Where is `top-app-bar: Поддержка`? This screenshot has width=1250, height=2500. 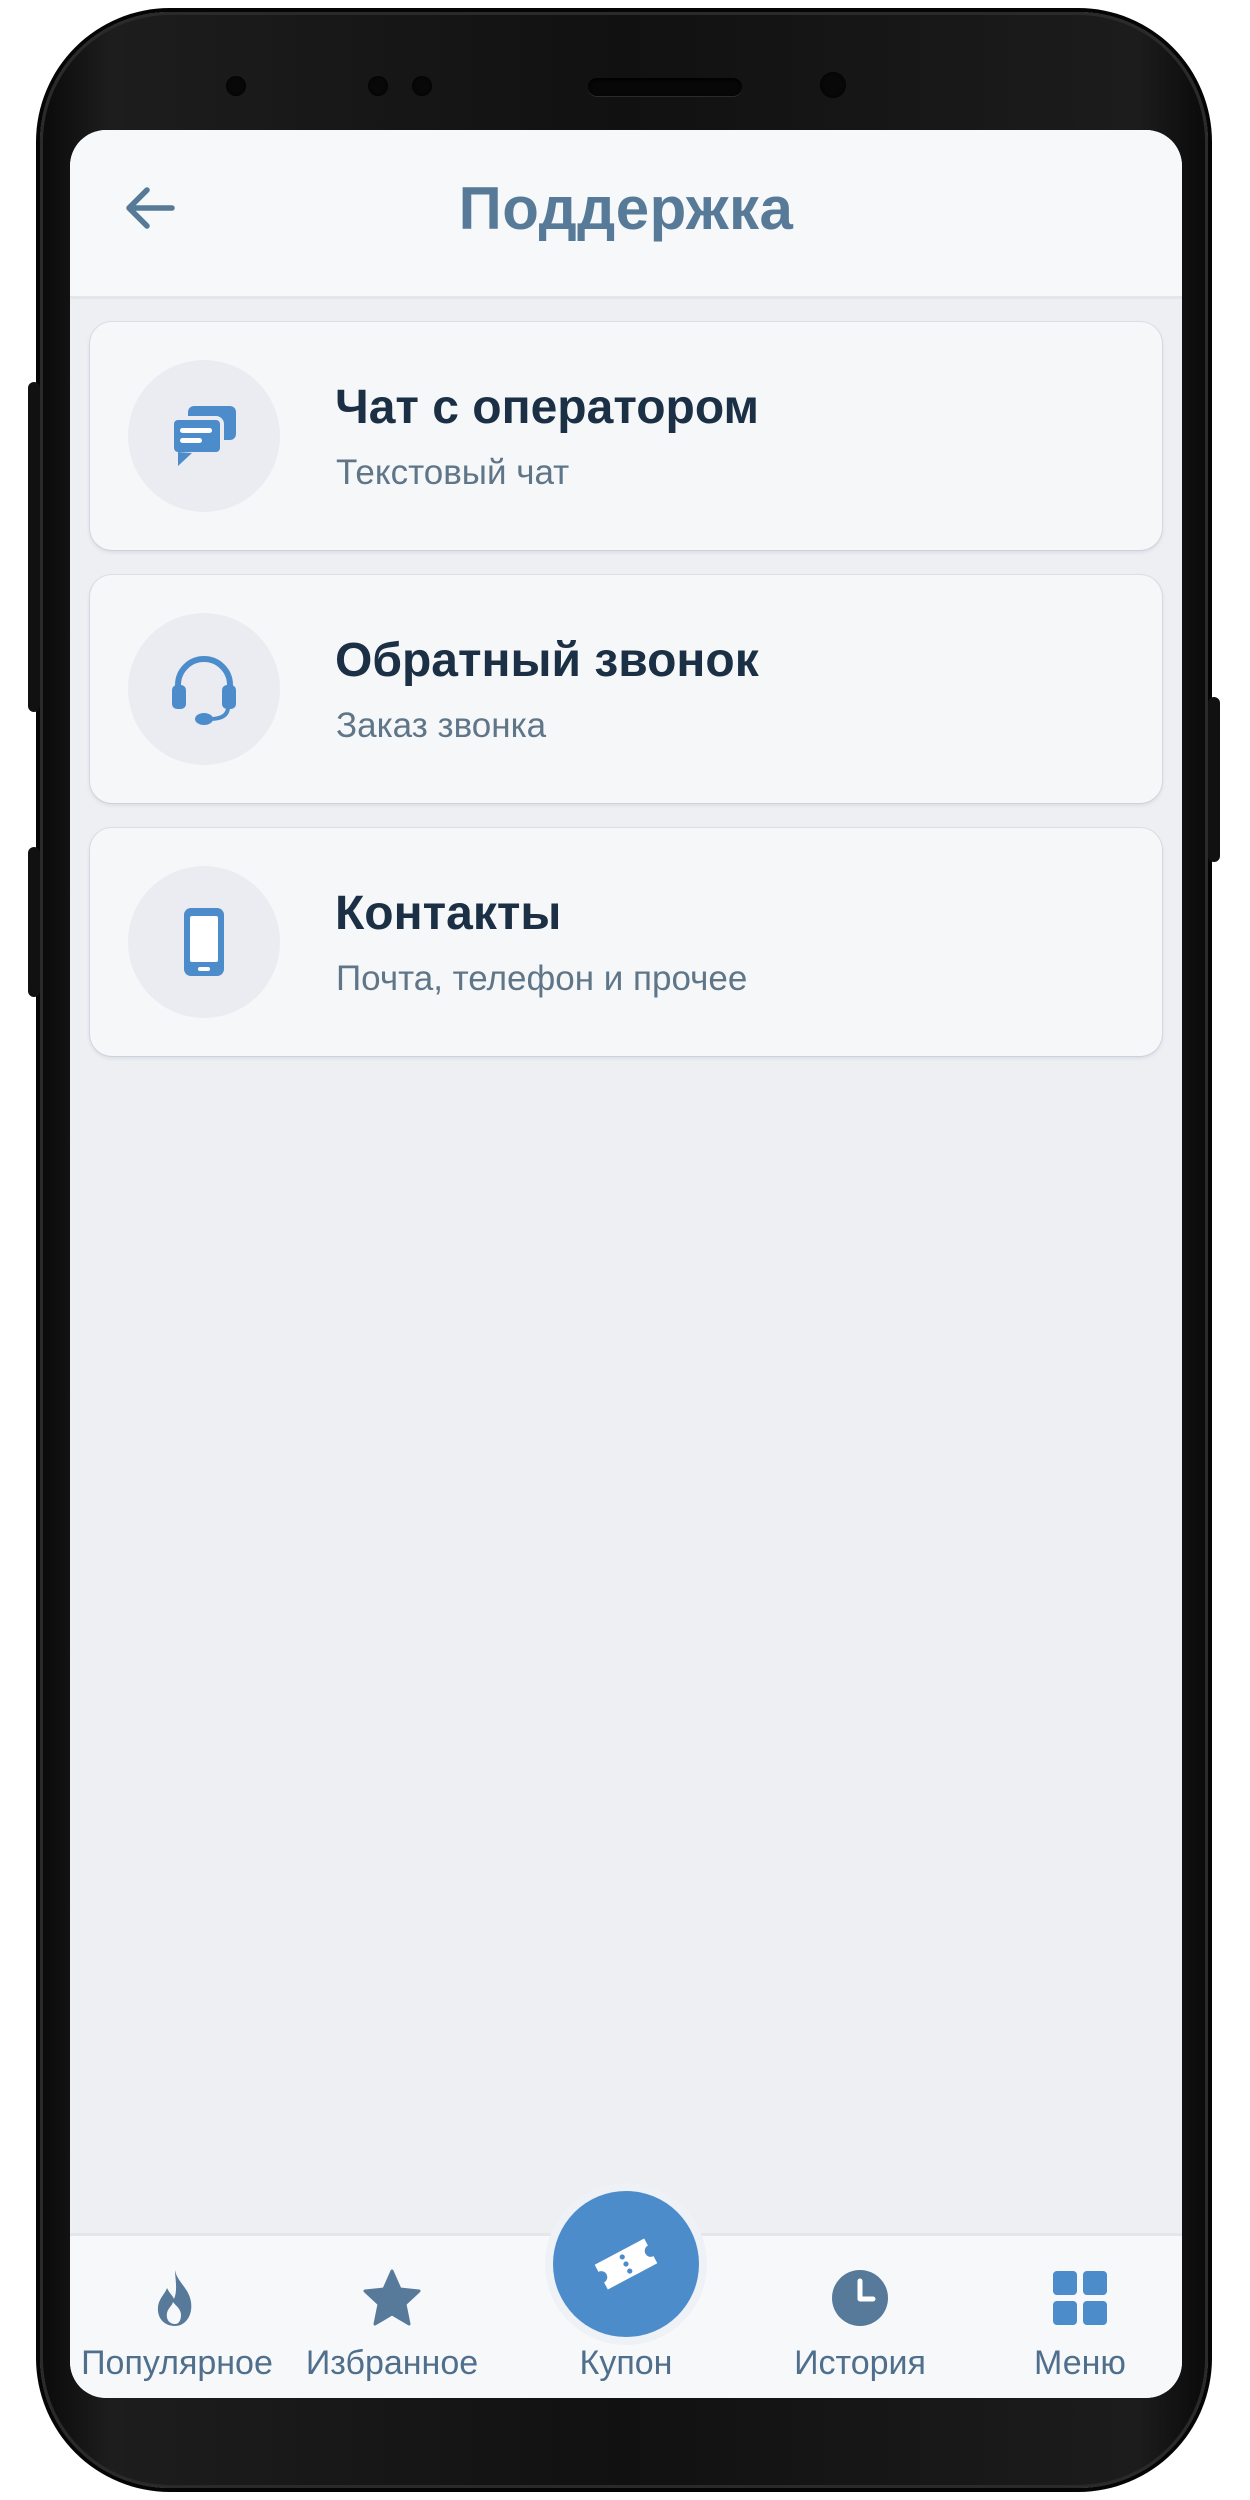
top-app-bar: Поддержка is located at coordinates (626, 214).